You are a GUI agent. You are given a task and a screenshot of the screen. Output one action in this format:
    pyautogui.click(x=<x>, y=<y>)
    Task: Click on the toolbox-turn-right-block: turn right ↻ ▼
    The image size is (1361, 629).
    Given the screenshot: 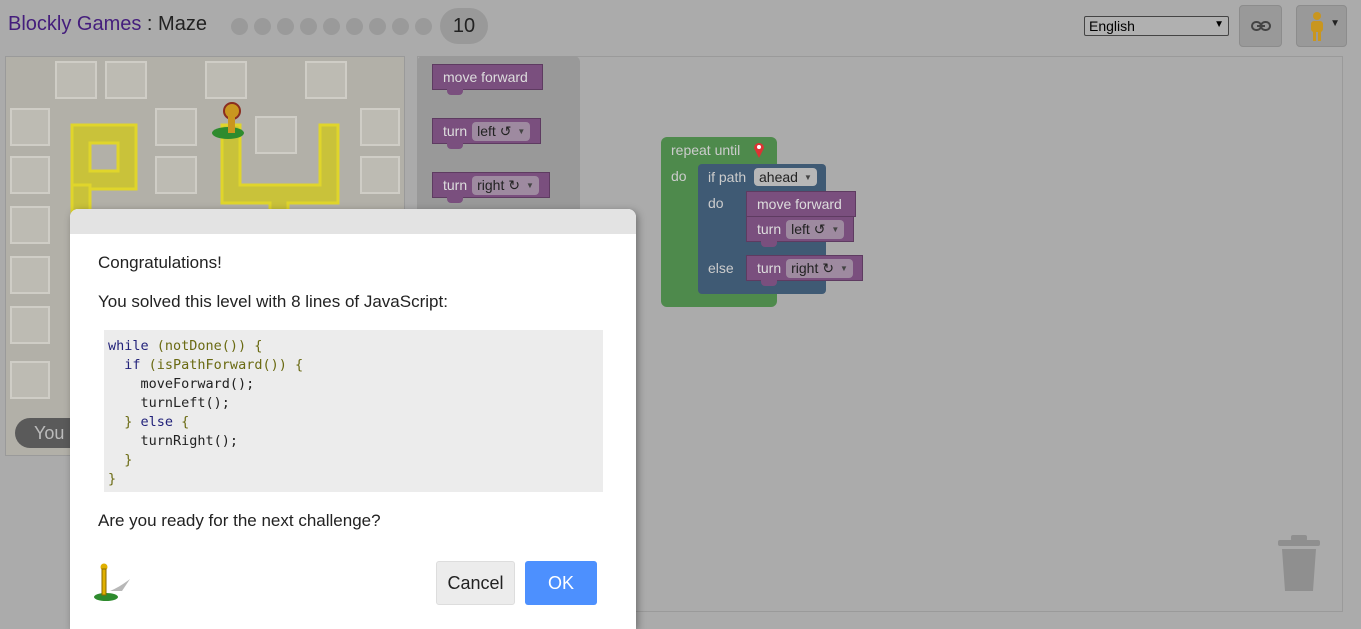 What is the action you would take?
    pyautogui.click(x=491, y=187)
    